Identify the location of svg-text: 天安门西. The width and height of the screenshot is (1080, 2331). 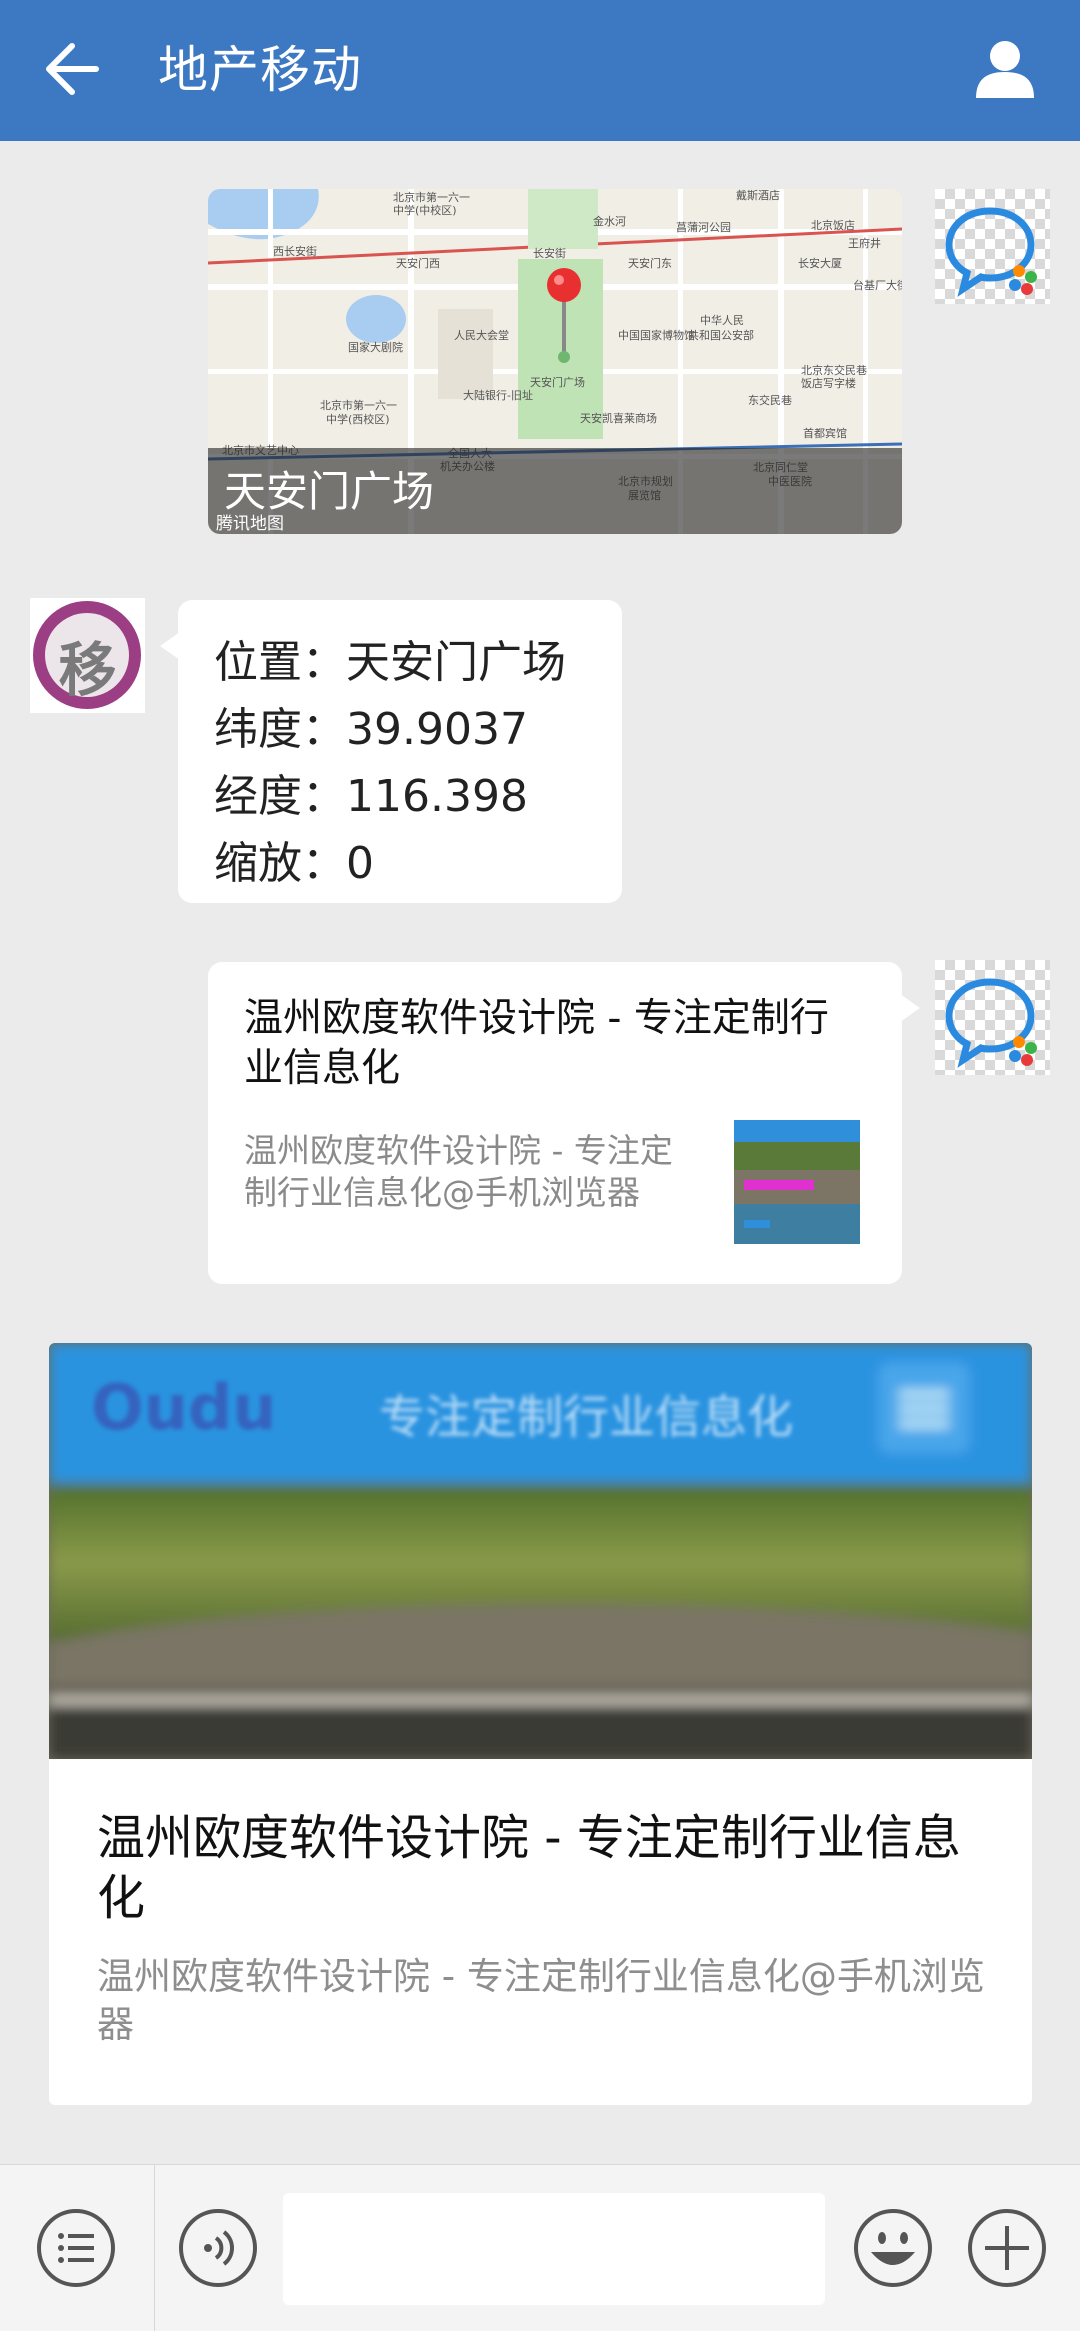
(418, 263).